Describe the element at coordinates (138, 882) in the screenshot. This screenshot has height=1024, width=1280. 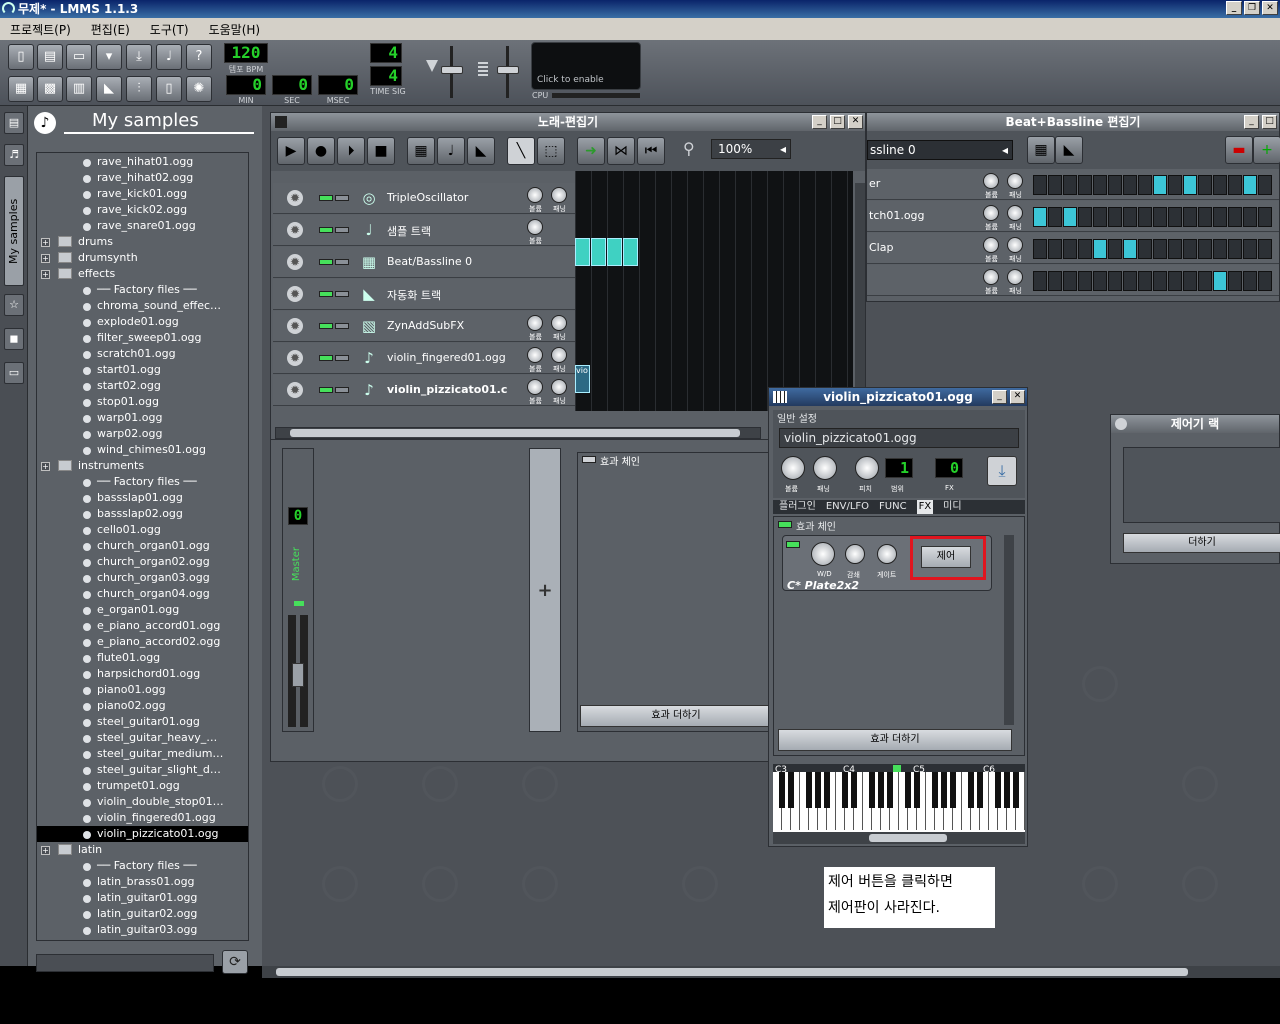
I see `file-item: latin_brass01.ogg` at that location.